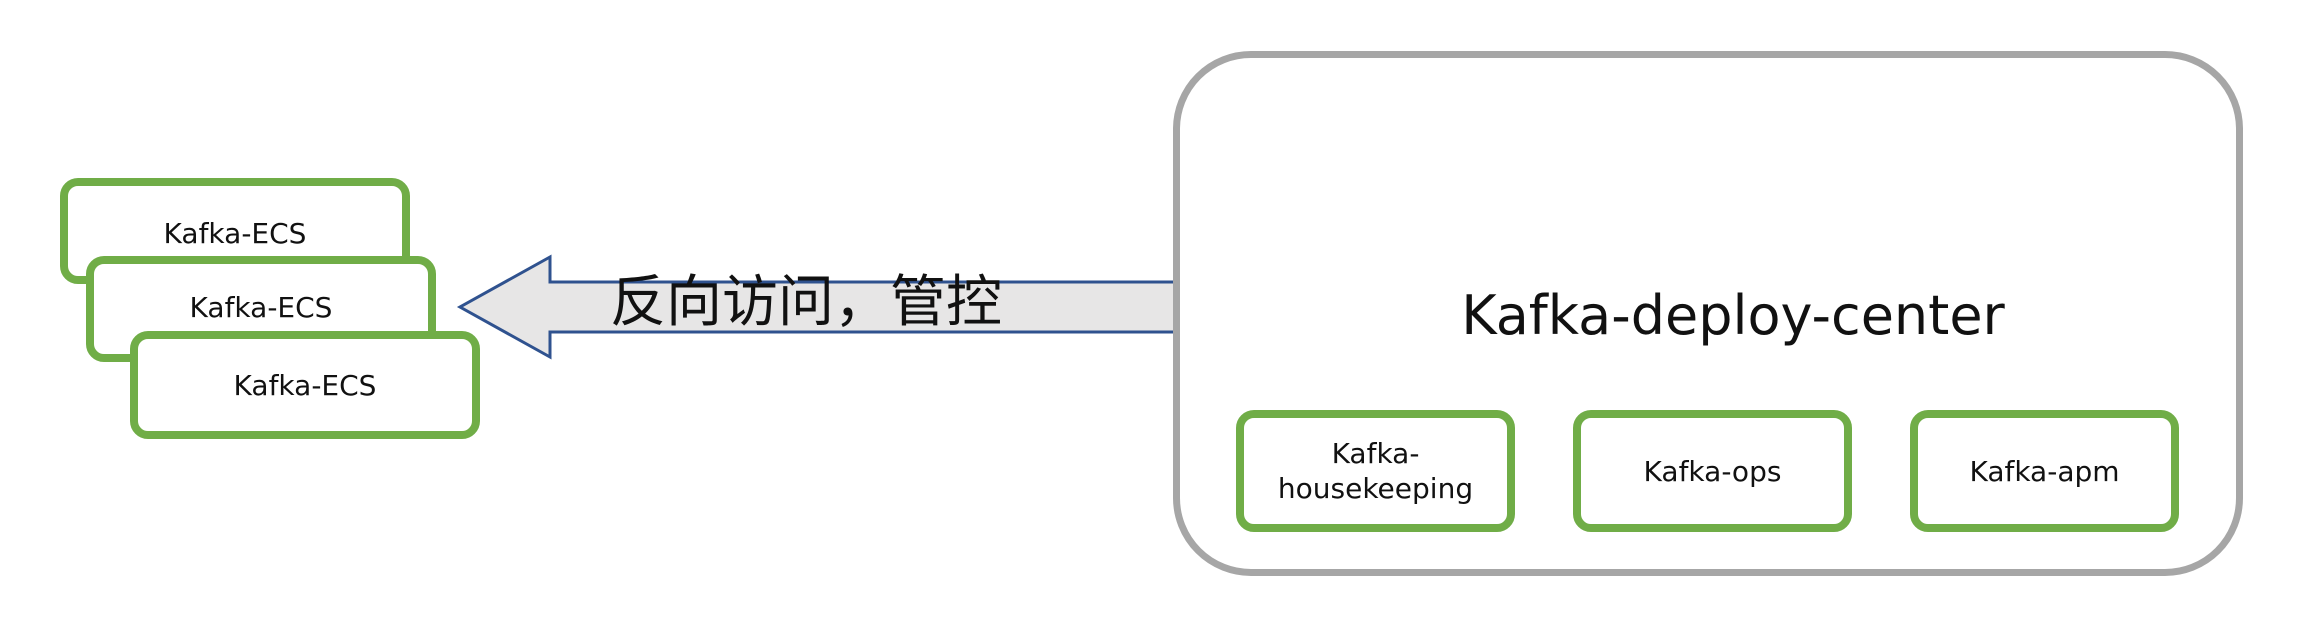 The image size is (2312, 624). I want to click on module-housekeeping: Kafka- housekeeping, so click(1375, 471).